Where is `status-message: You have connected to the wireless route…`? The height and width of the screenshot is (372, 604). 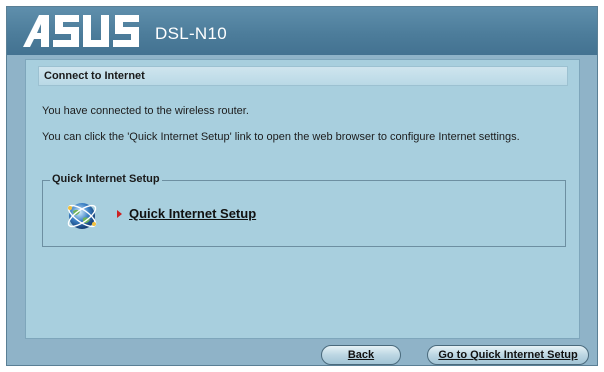 status-message: You have connected to the wireless route… is located at coordinates (145, 111).